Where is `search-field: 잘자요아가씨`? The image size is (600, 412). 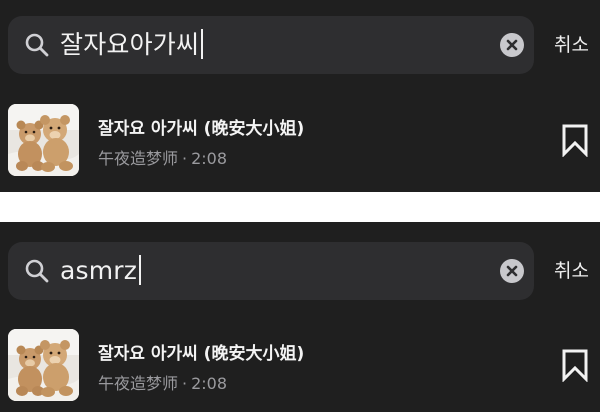
search-field: 잘자요아가씨 is located at coordinates (271, 45).